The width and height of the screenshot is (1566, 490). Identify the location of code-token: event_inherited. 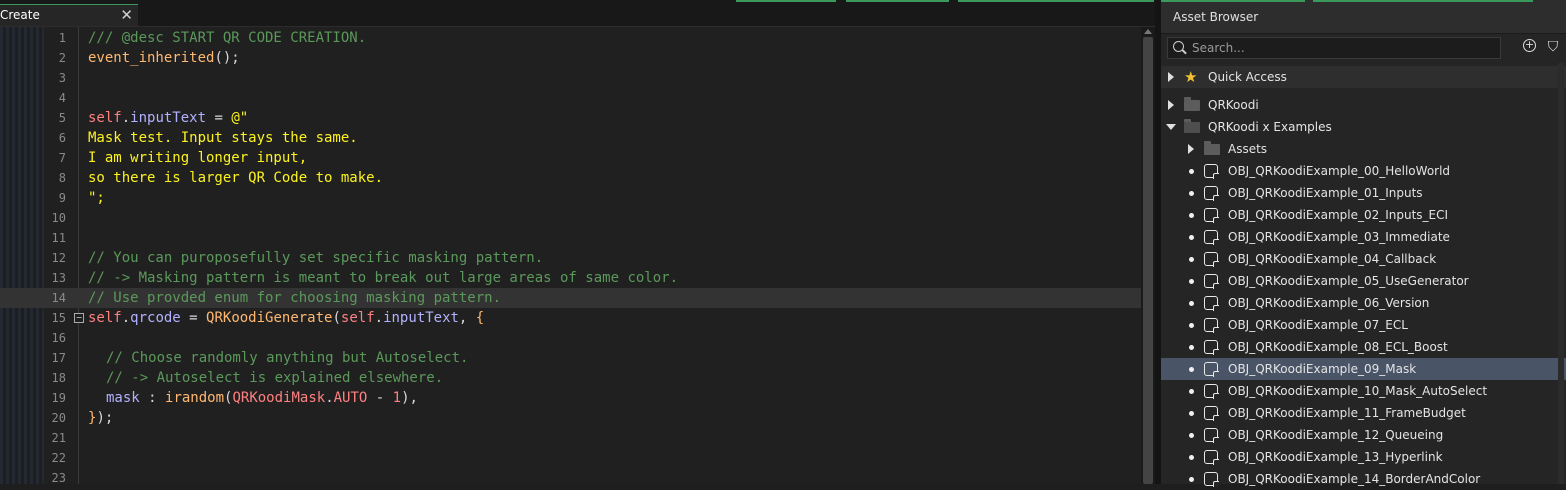
(151, 58).